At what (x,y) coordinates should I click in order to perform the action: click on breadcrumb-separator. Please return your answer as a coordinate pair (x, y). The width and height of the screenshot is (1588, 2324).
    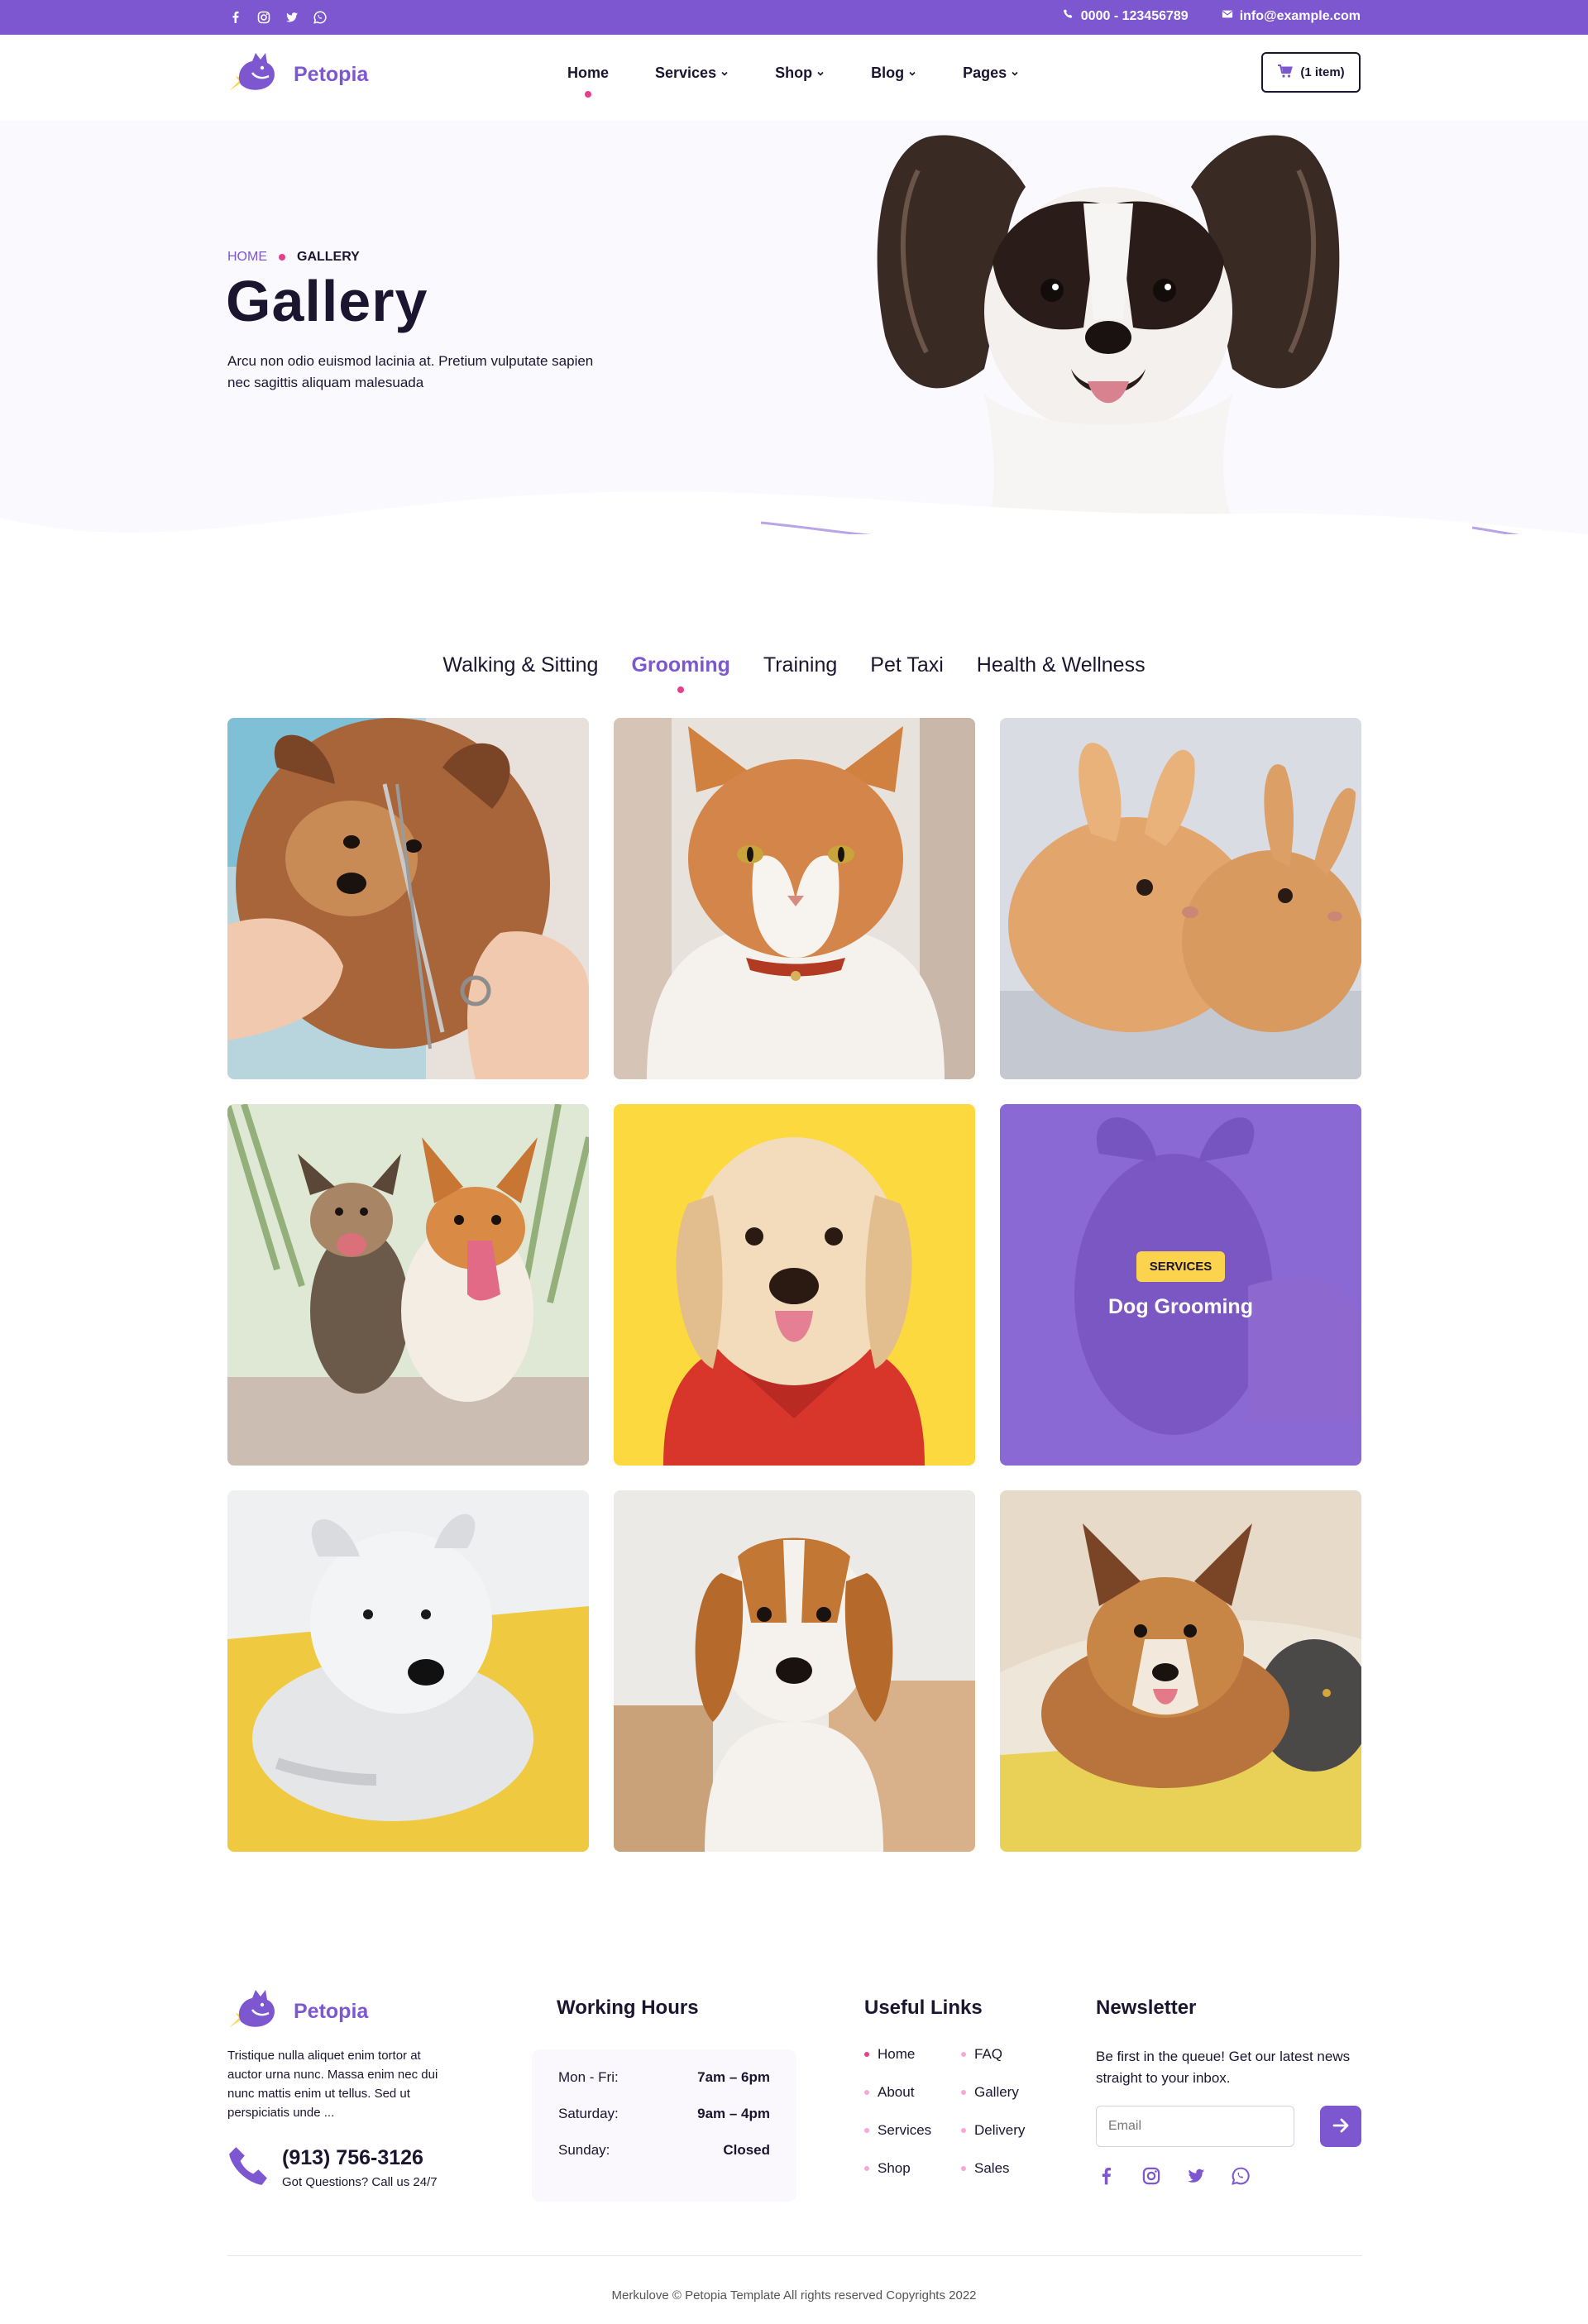
    Looking at the image, I should click on (282, 257).